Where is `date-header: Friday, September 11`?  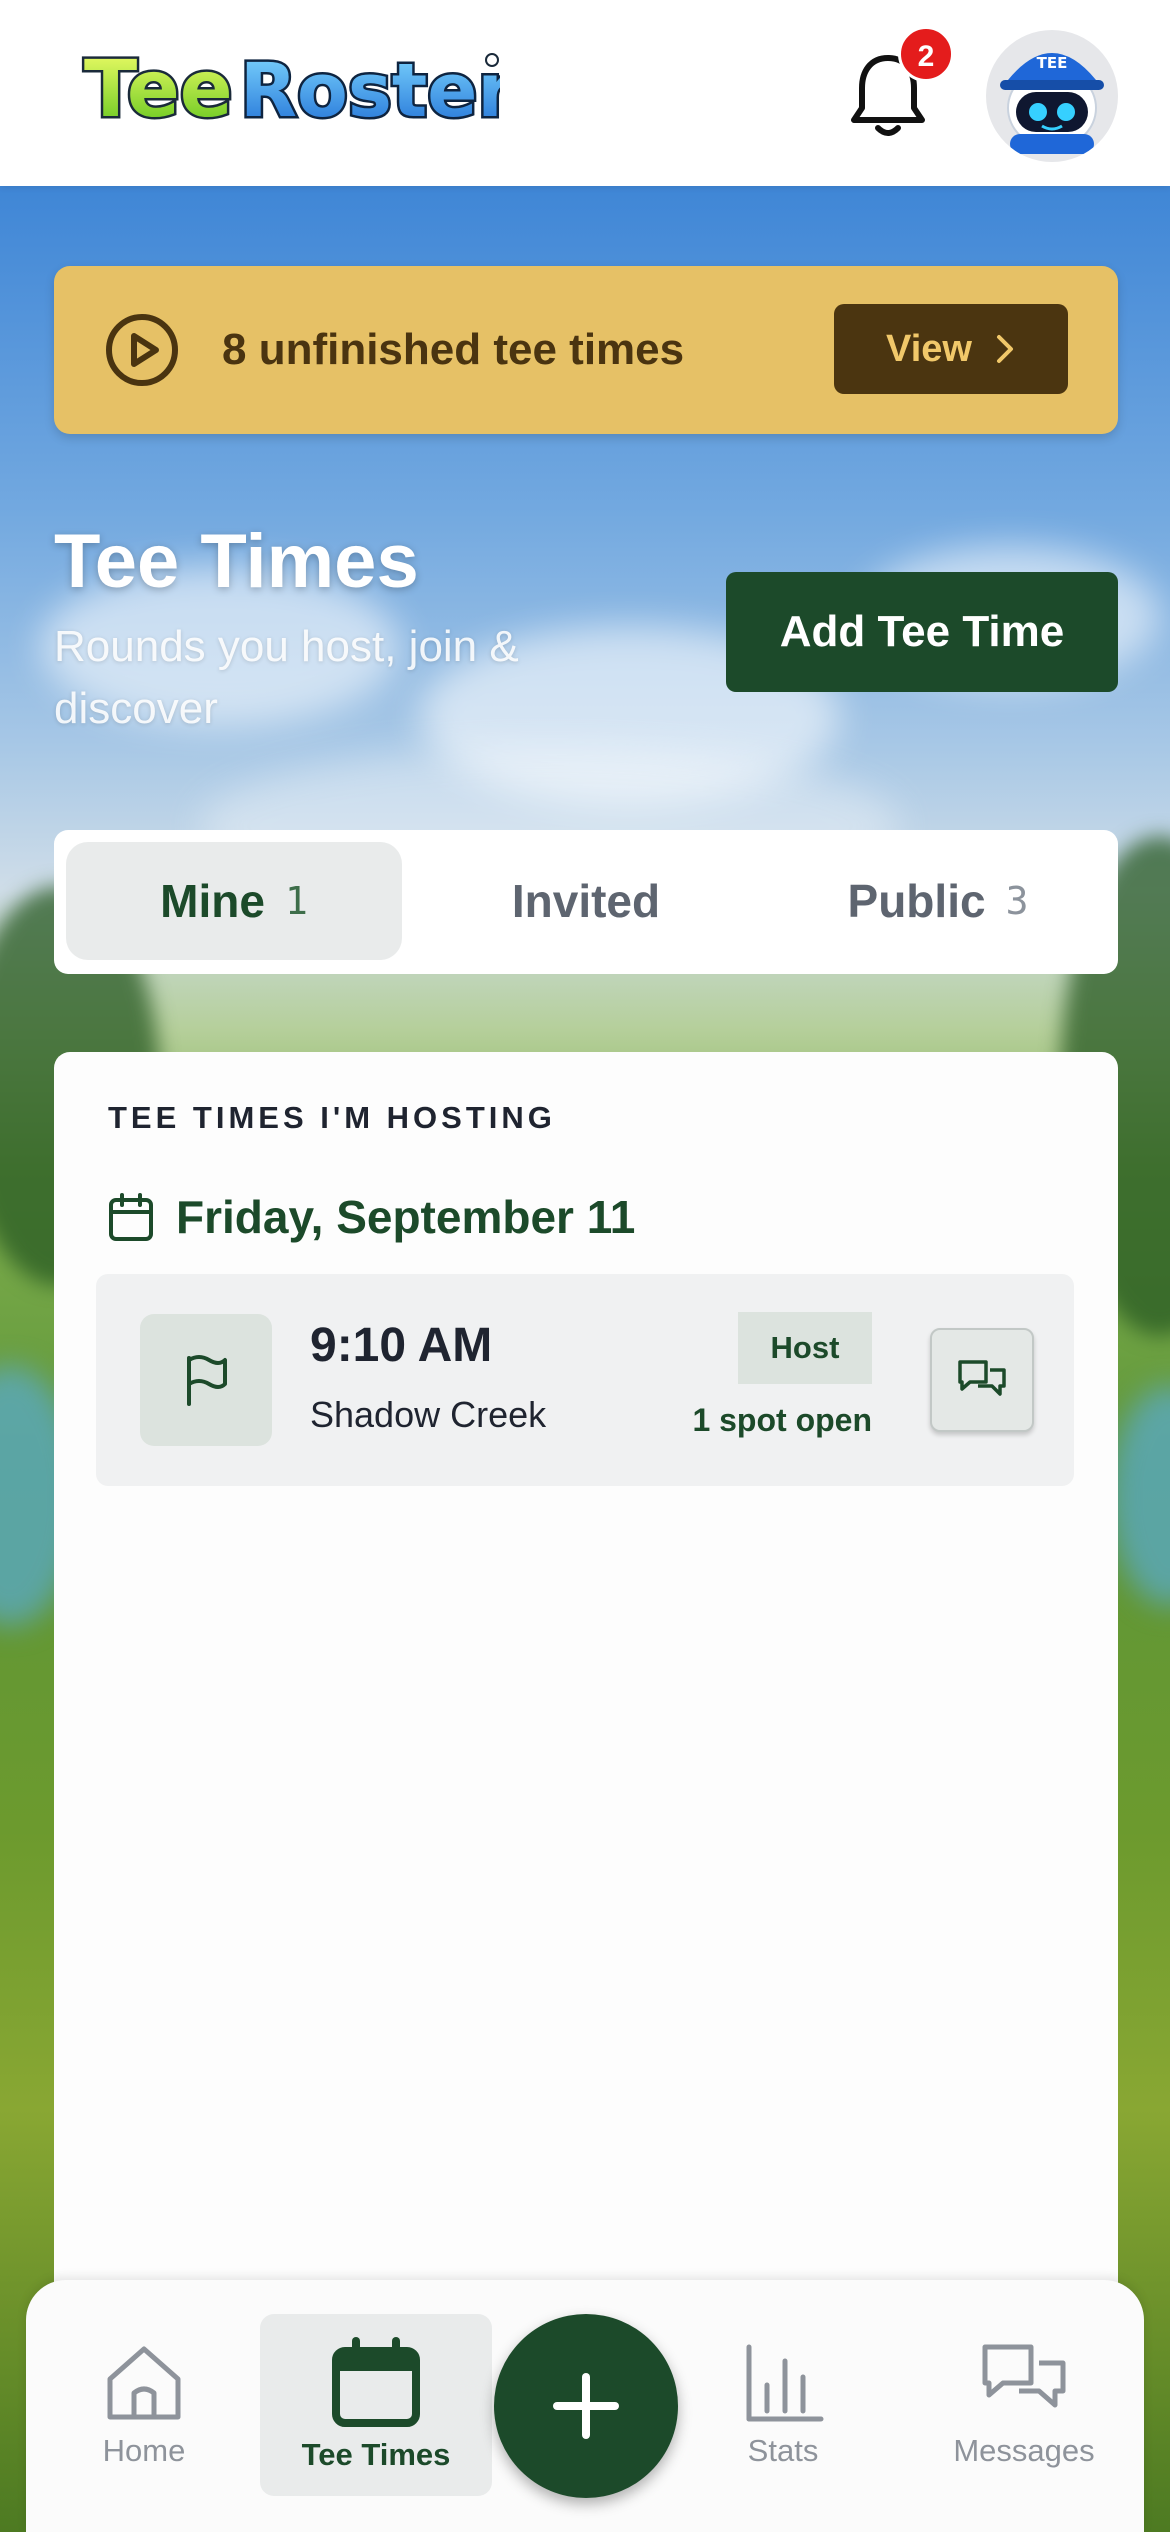
date-header: Friday, September 11 is located at coordinates (371, 1217).